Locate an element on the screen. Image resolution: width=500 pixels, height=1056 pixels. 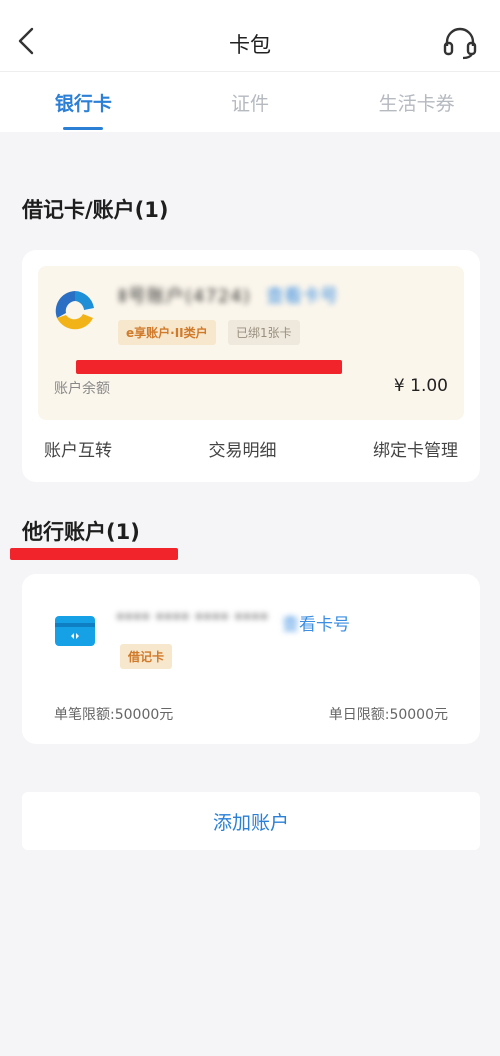
card-actions: 账户互转 交易明细 绑定卡管理 is located at coordinates (251, 458).